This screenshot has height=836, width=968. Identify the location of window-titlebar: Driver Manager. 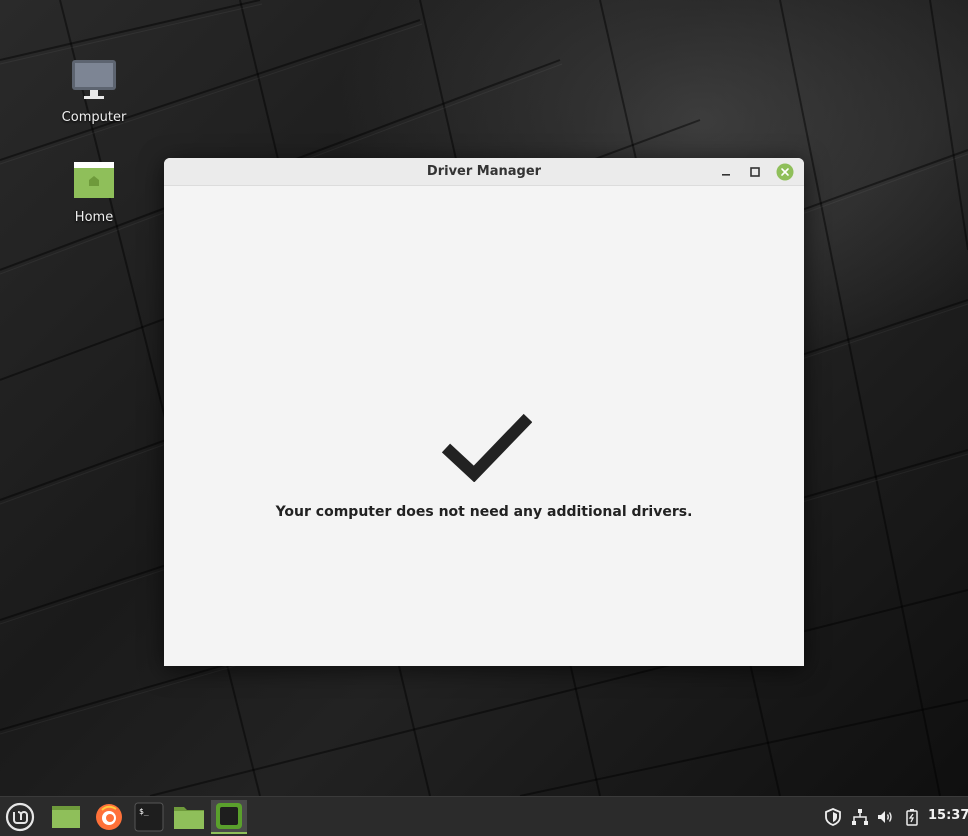
(484, 172).